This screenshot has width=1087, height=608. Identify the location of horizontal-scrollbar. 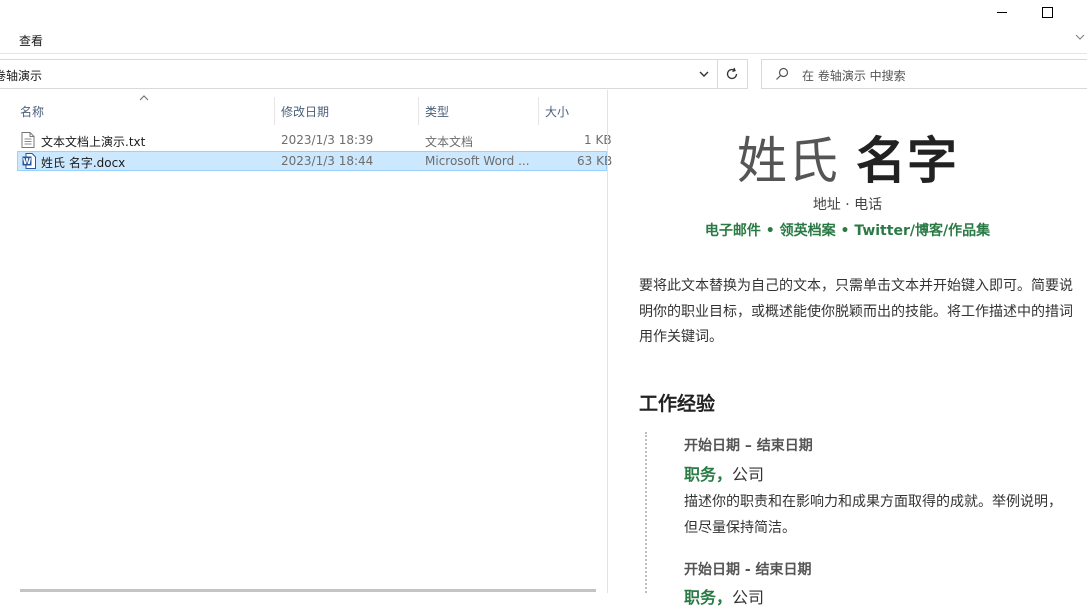
(308, 590).